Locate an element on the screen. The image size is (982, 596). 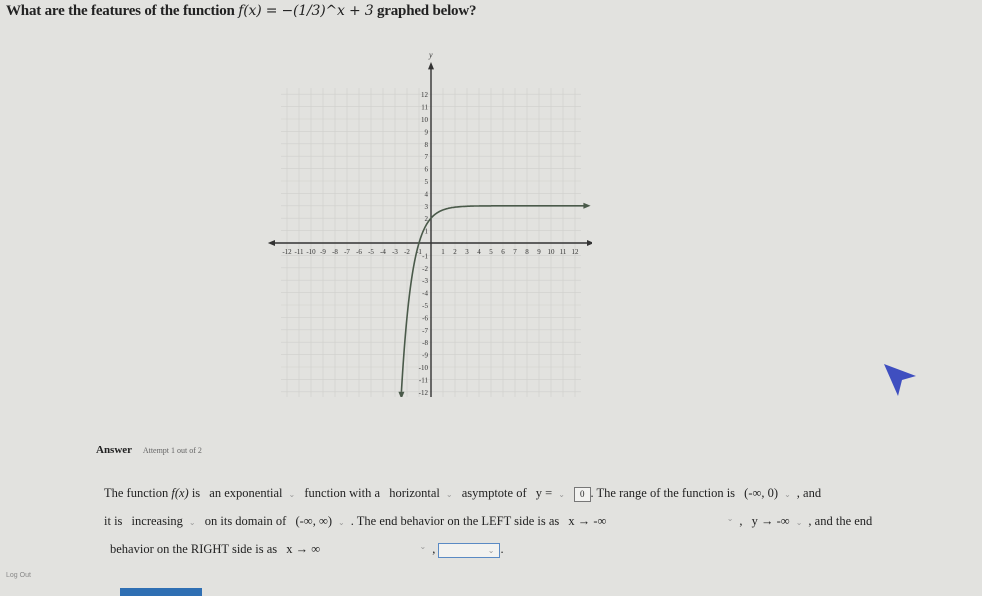
x-tick-label: -2 is located at coordinates (407, 252).